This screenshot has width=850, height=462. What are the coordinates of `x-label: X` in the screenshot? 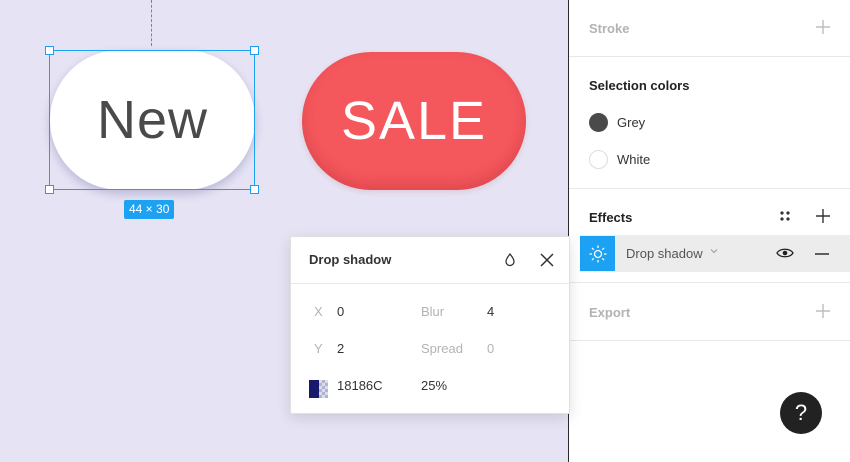 It's located at (318, 311).